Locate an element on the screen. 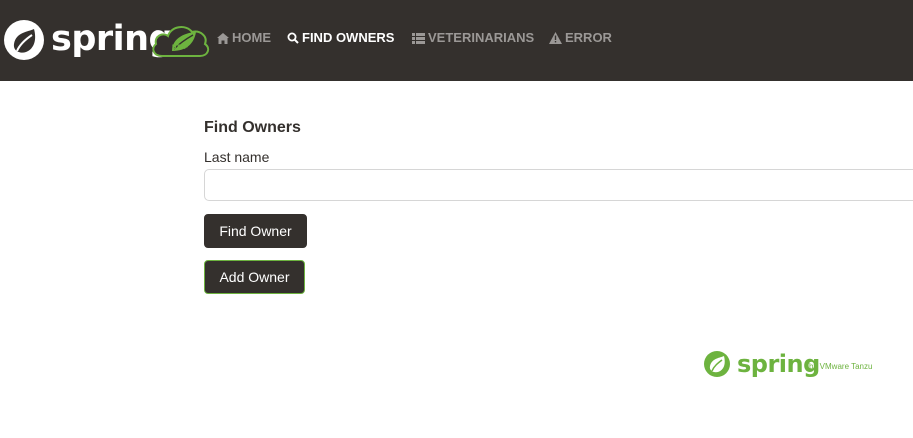 This screenshot has width=913, height=438. nav-find-owners-label: FIND OWNERS is located at coordinates (348, 37).